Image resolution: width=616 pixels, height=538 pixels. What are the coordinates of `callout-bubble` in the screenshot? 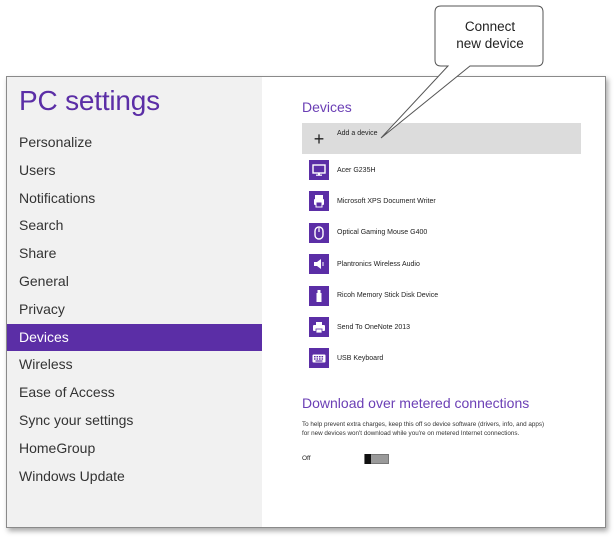 It's located at (462, 72).